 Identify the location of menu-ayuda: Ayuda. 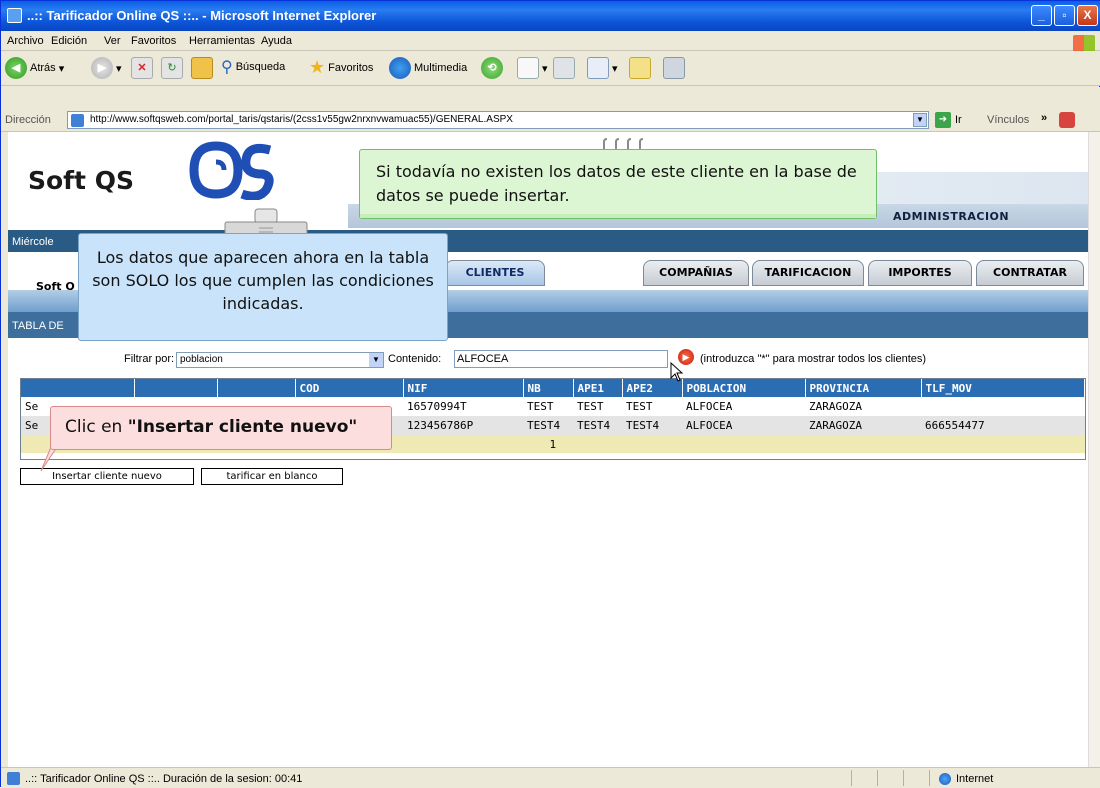
(276, 41).